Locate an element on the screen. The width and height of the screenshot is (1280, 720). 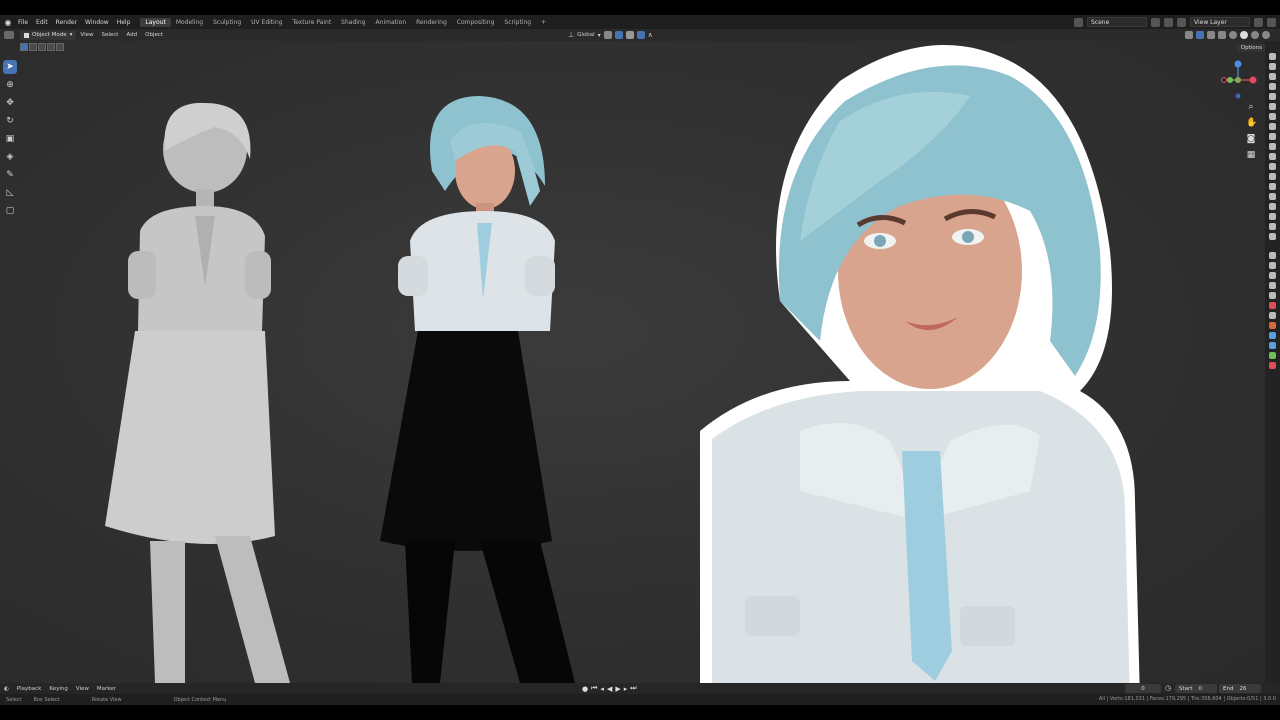
measure-tool-icon: ◺ is located at coordinates (10, 193).